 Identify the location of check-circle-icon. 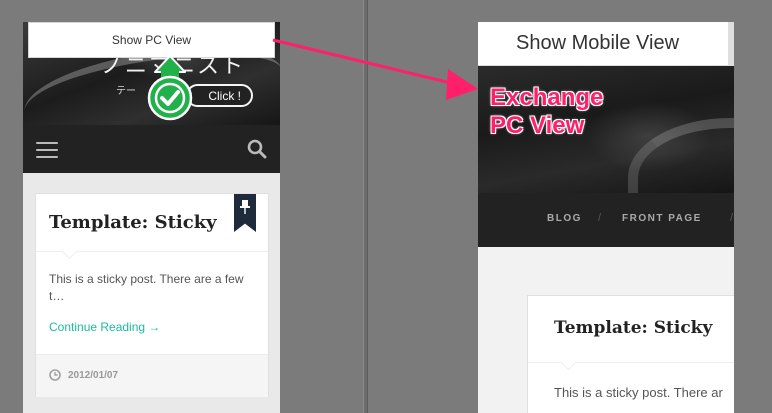
(170, 88).